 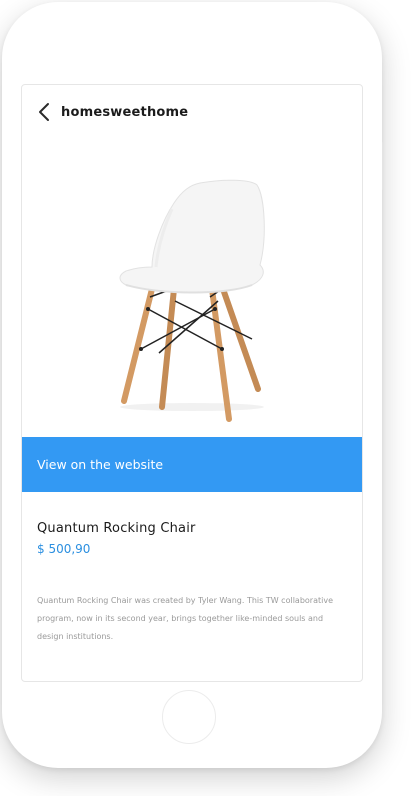 What do you see at coordinates (192, 464) in the screenshot?
I see `view-website-button: View on the website` at bounding box center [192, 464].